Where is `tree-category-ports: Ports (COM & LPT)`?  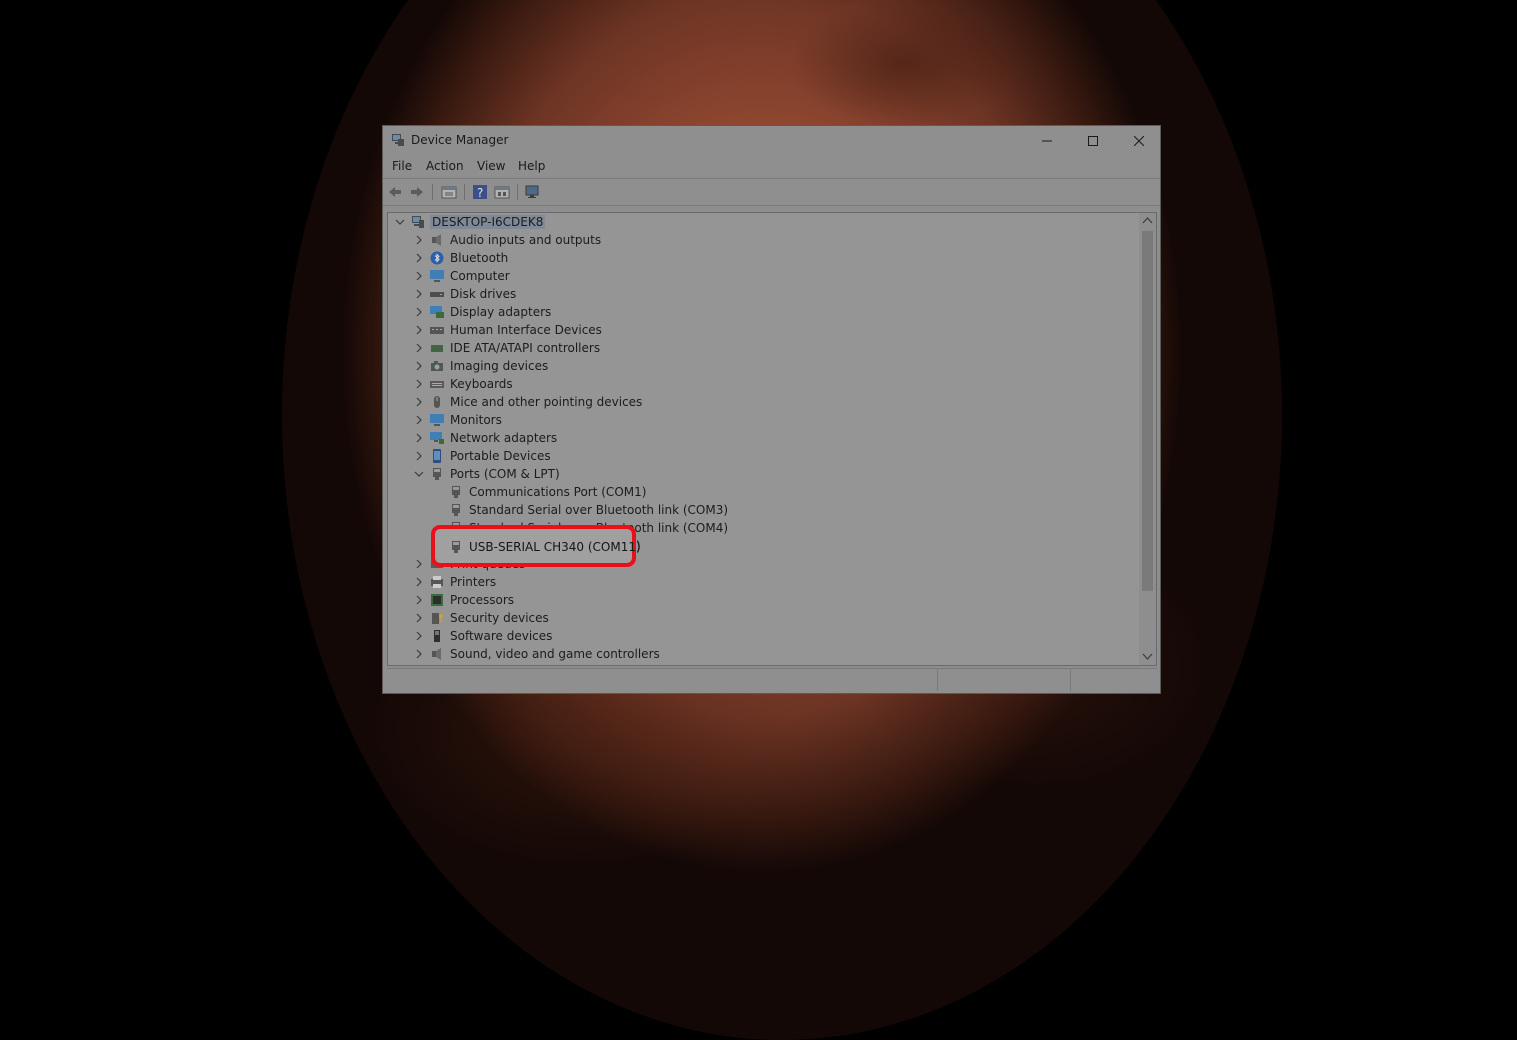
tree-category-ports: Ports (COM & LPT) is located at coordinates (764, 474).